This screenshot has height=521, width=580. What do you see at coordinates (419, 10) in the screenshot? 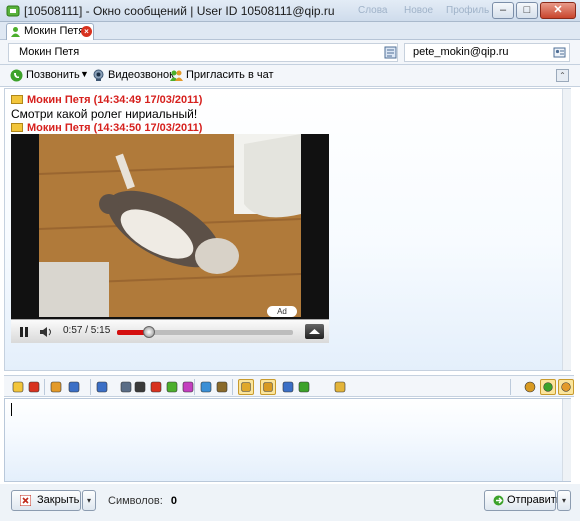
I see `ghost-menu-item: Новое` at bounding box center [419, 10].